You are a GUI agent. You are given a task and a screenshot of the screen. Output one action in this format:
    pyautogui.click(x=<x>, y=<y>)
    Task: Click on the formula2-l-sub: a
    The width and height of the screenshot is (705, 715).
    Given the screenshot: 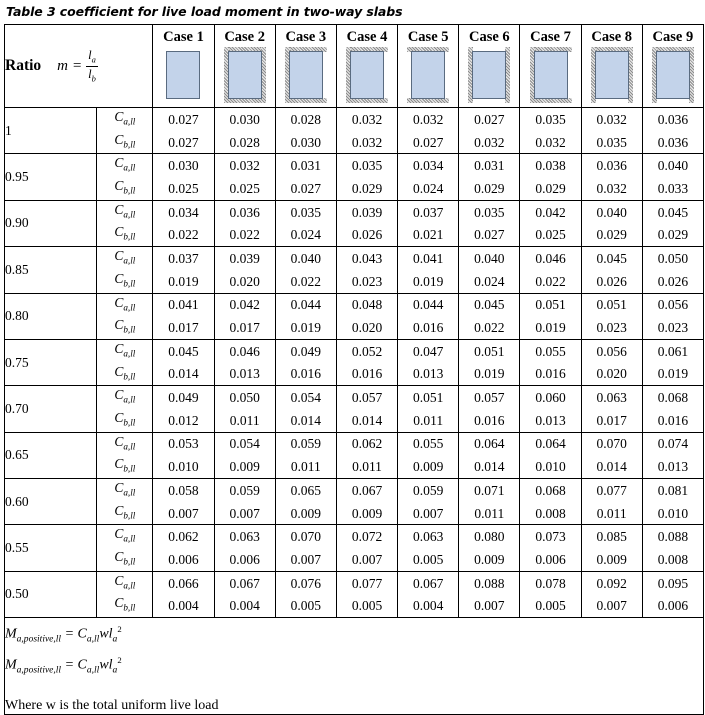 What is the action you would take?
    pyautogui.click(x=115, y=670)
    